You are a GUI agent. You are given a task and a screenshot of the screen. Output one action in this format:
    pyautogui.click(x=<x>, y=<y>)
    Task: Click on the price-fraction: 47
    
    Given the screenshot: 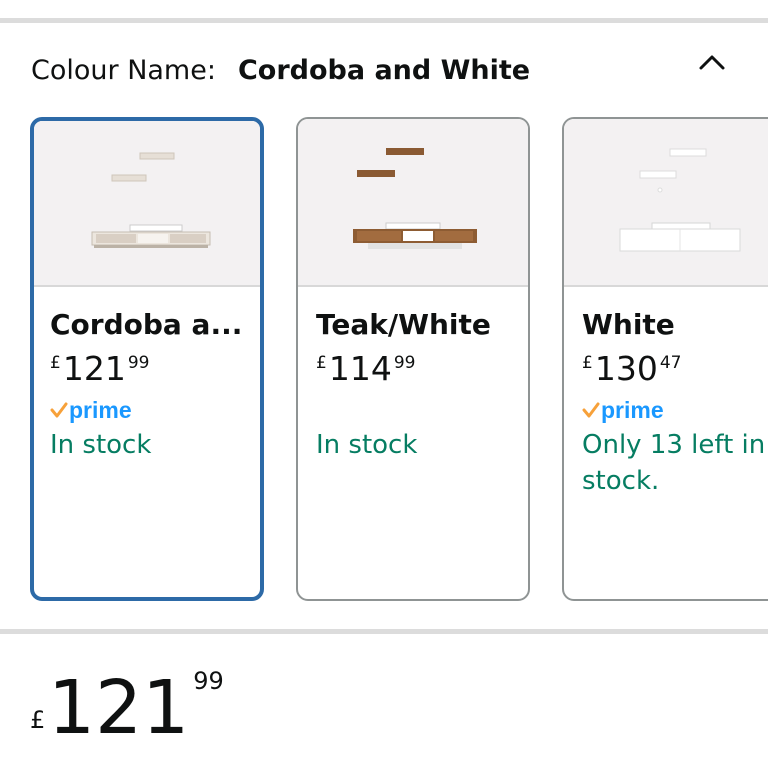 What is the action you would take?
    pyautogui.click(x=670, y=363)
    